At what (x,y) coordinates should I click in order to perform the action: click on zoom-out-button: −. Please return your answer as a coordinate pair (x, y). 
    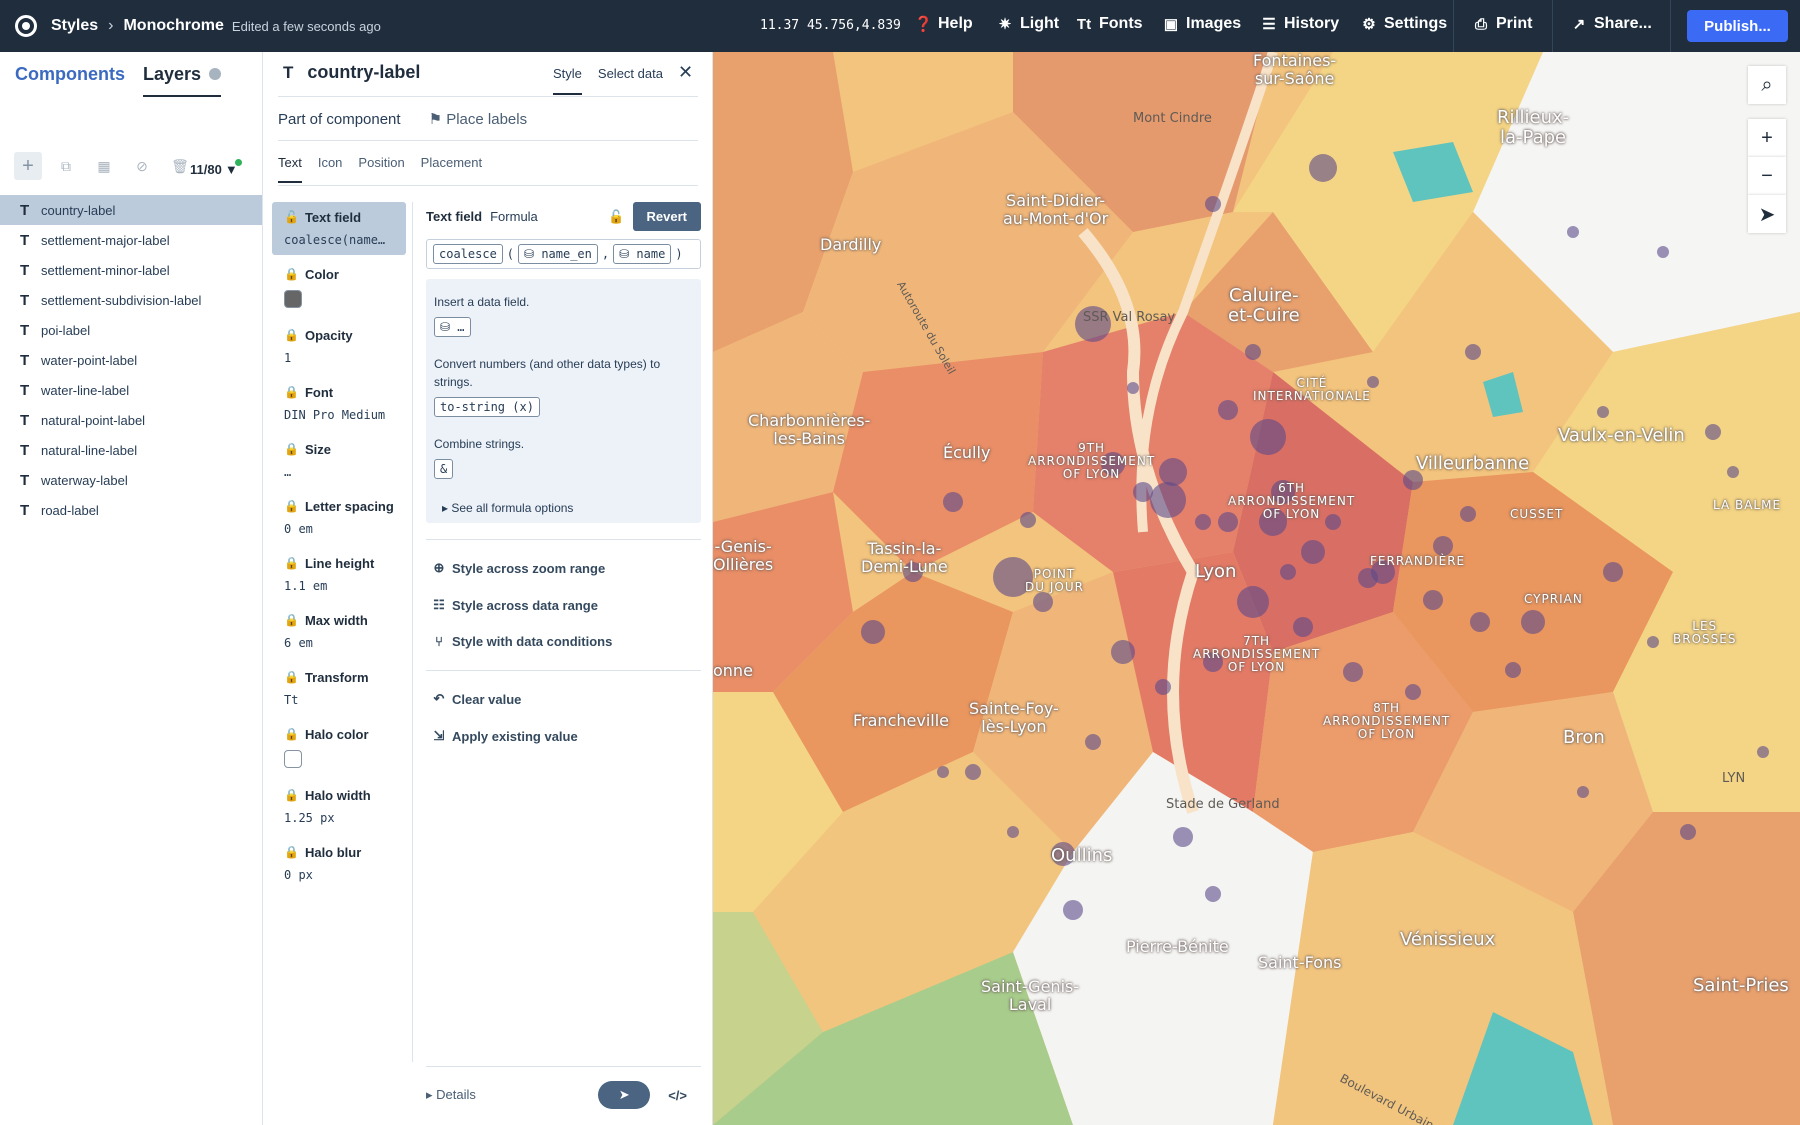
    Looking at the image, I should click on (1767, 176).